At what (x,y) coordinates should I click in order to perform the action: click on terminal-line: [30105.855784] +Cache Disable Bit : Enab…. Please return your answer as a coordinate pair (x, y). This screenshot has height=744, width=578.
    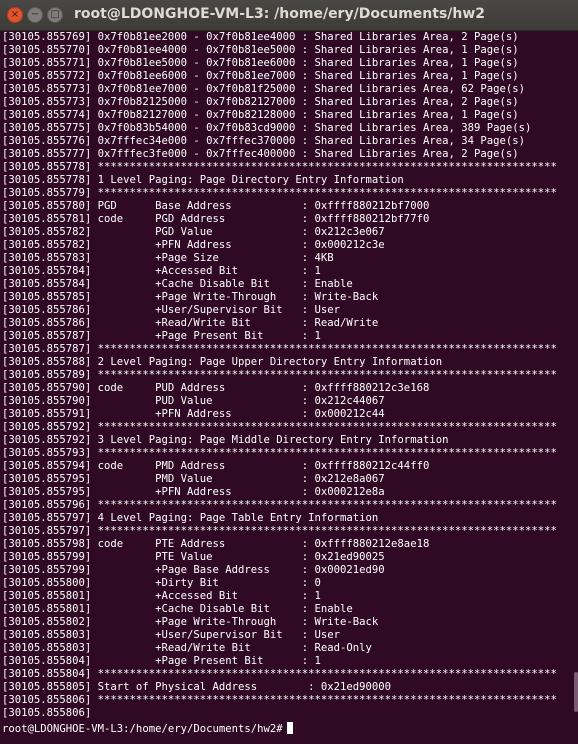
    Looking at the image, I should click on (177, 284).